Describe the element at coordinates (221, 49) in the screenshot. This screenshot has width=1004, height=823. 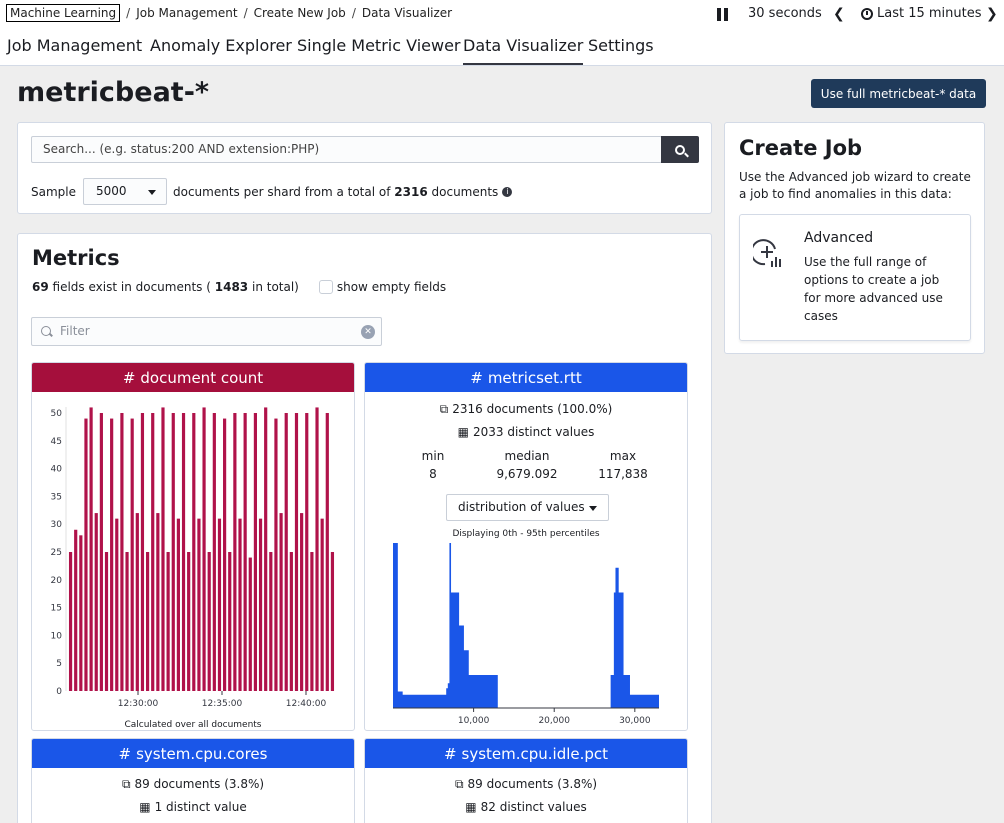
I see `tab-anomaly-explorer: Anomaly Explorer` at that location.